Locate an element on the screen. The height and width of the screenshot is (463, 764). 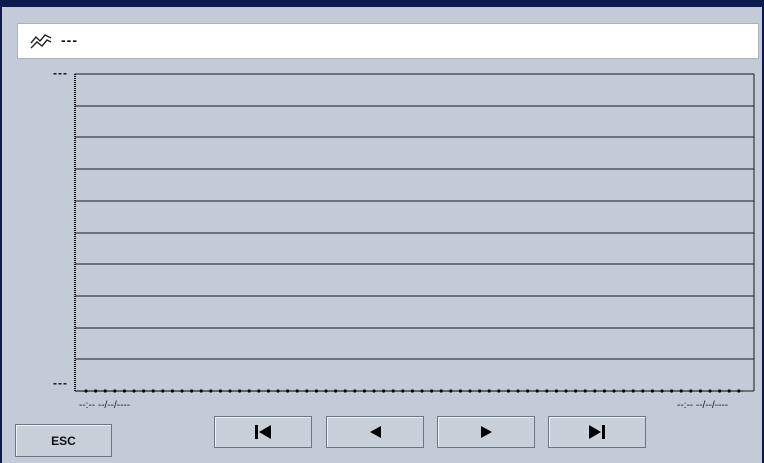
x-axis is located at coordinates (409, 391).